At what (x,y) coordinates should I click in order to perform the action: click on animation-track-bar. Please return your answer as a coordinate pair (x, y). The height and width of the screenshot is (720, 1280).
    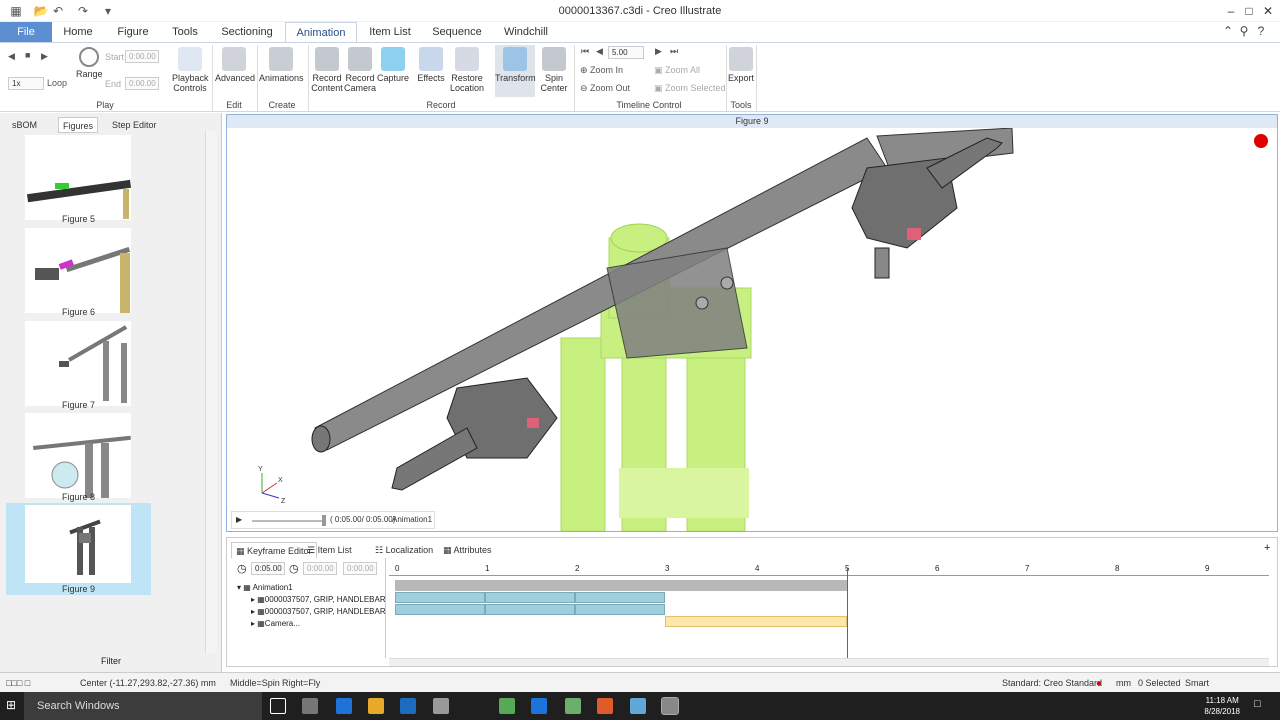
    Looking at the image, I should click on (621, 585).